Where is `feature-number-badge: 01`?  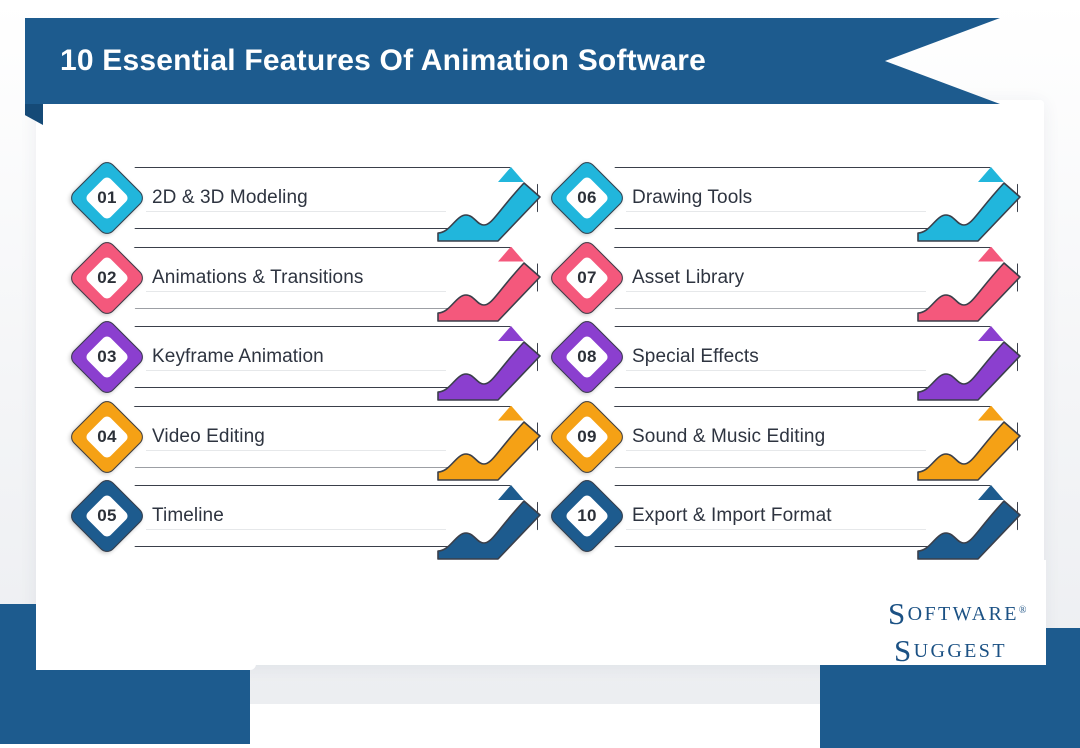 feature-number-badge: 01 is located at coordinates (107, 198).